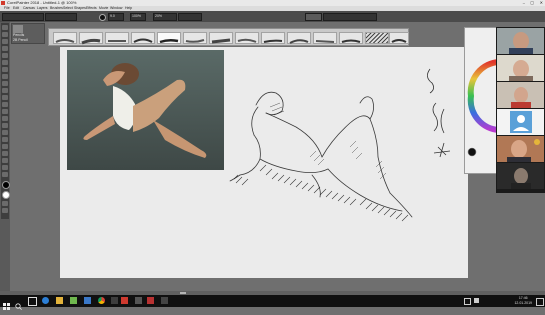 The height and width of the screenshot is (315, 545). I want to click on mail-icon, so click(87, 300).